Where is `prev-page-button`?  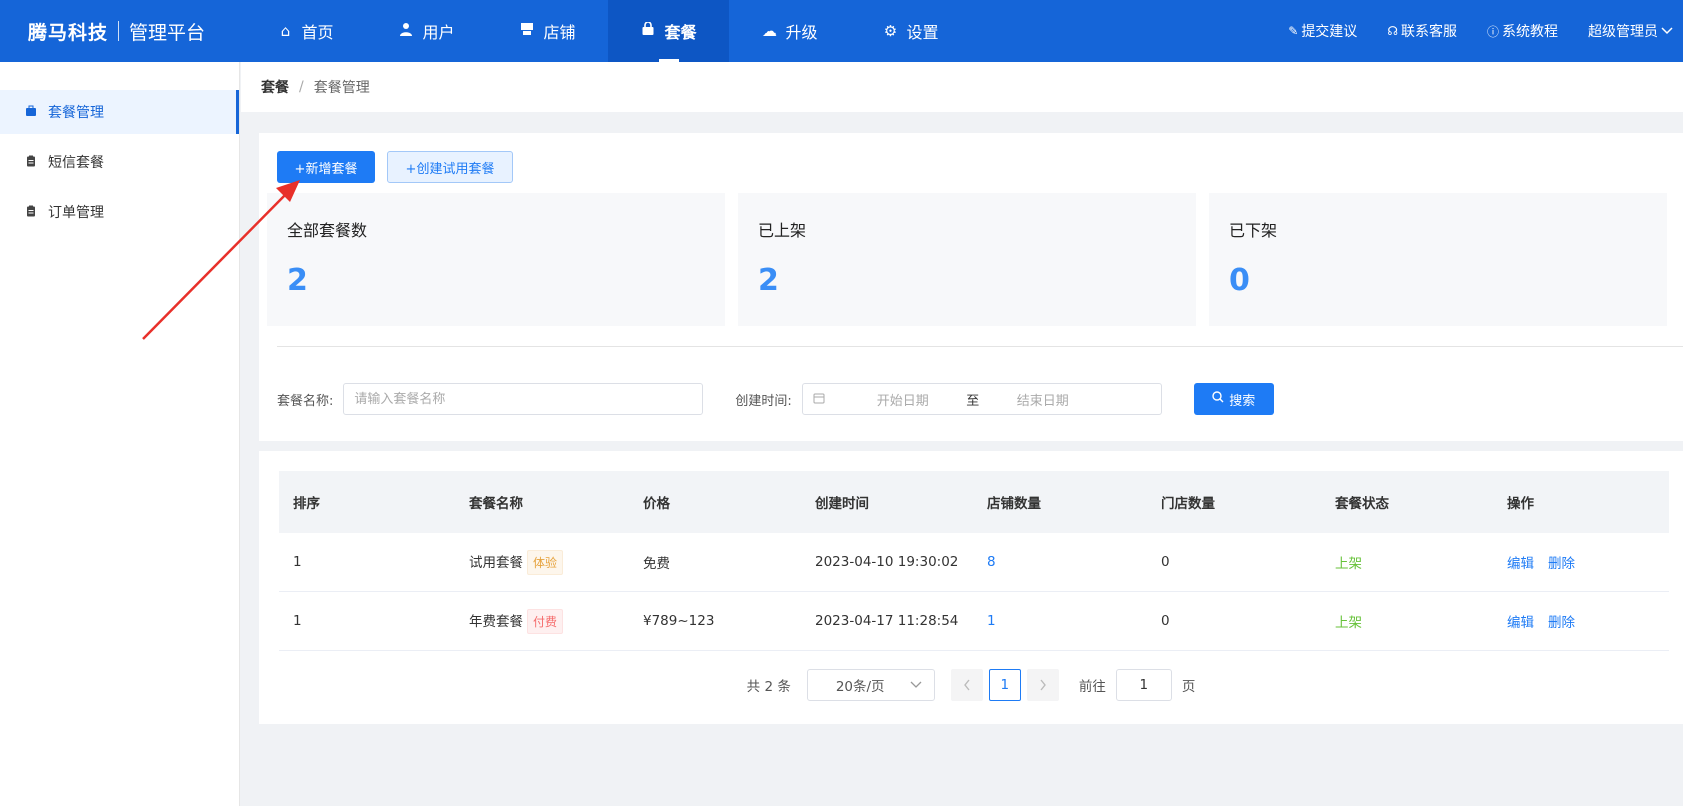 prev-page-button is located at coordinates (966, 685).